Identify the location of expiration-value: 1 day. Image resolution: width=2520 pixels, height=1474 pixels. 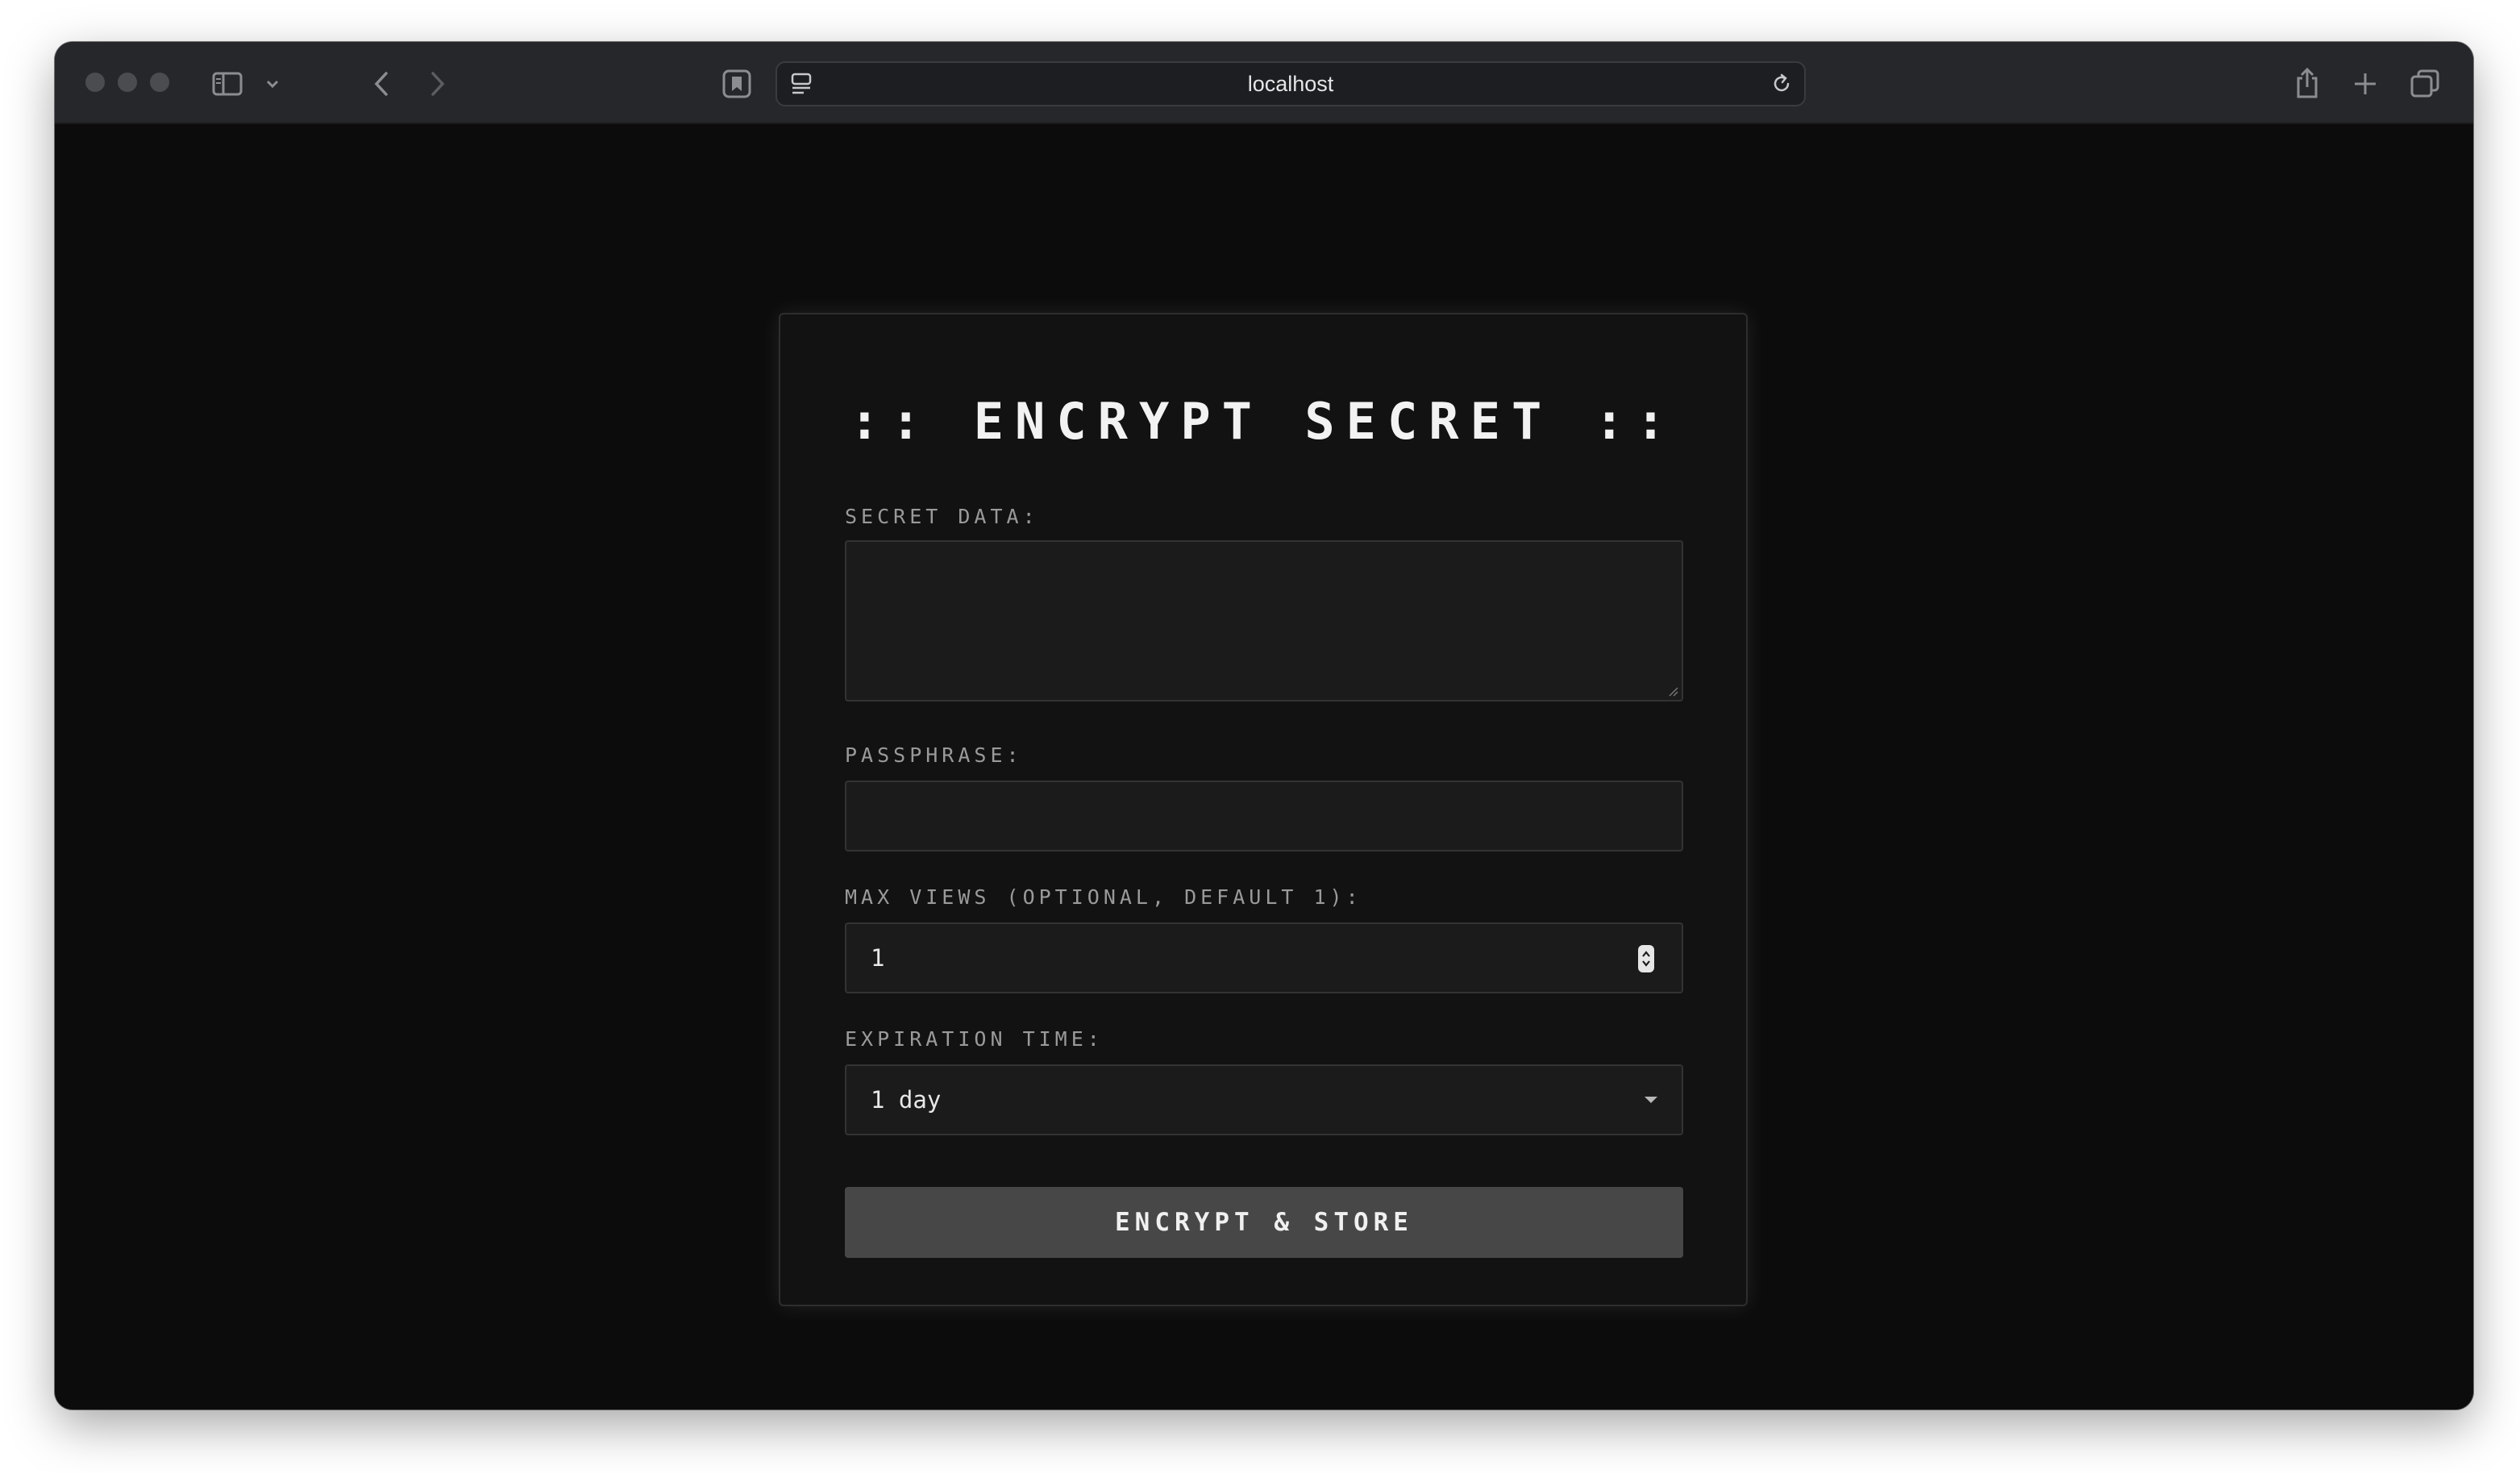
(906, 1100).